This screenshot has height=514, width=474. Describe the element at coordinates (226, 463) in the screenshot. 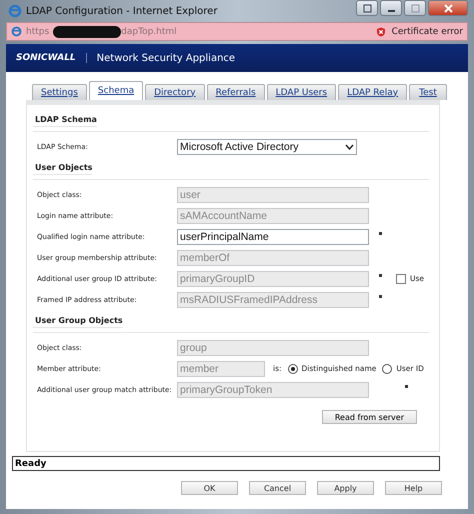

I see `status-bar: Ready` at that location.